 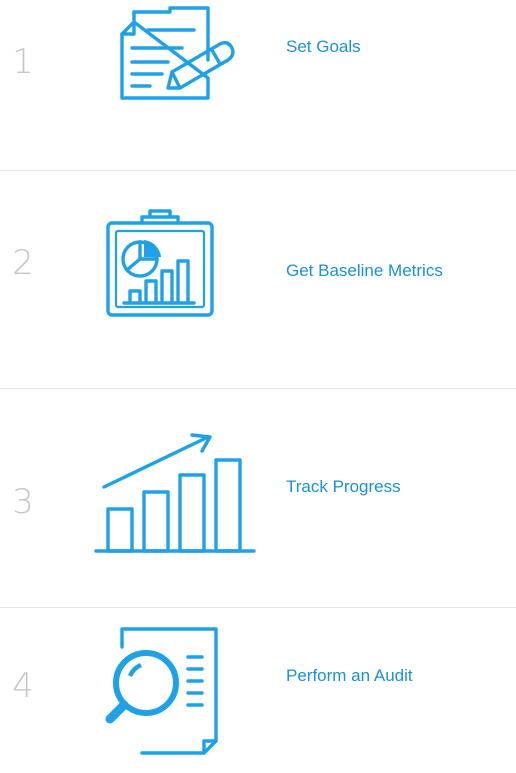 I want to click on step-label: Set Goals, so click(x=323, y=46).